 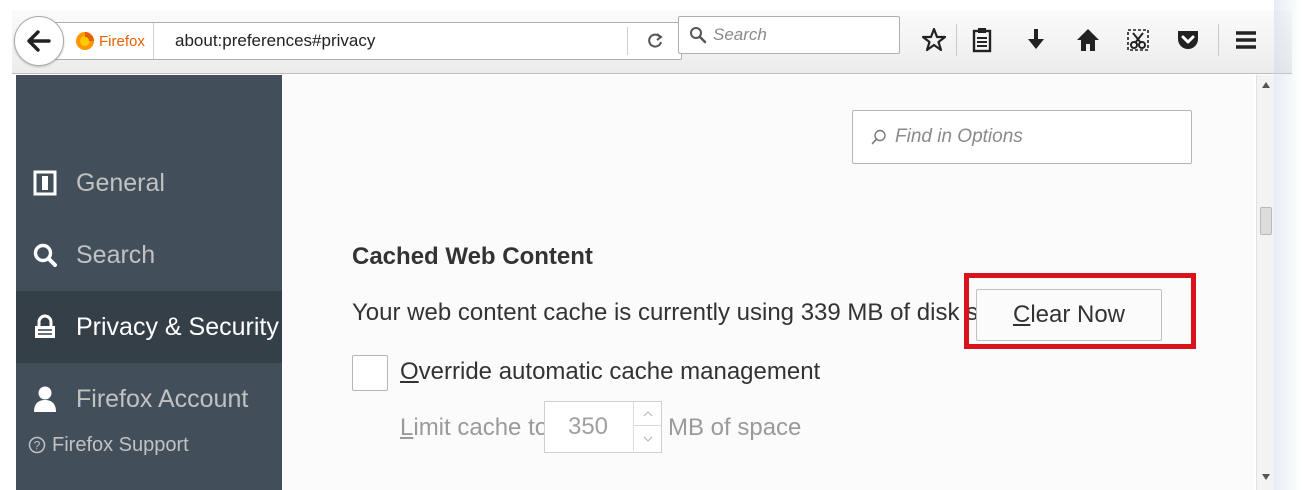 I want to click on general-icon, so click(x=45, y=183).